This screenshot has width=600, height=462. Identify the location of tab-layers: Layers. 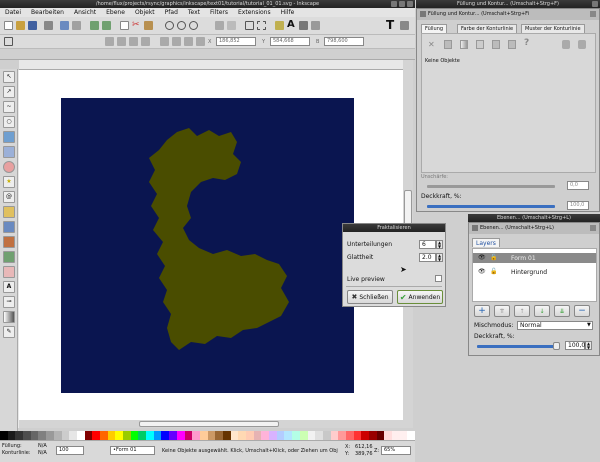
(486, 242).